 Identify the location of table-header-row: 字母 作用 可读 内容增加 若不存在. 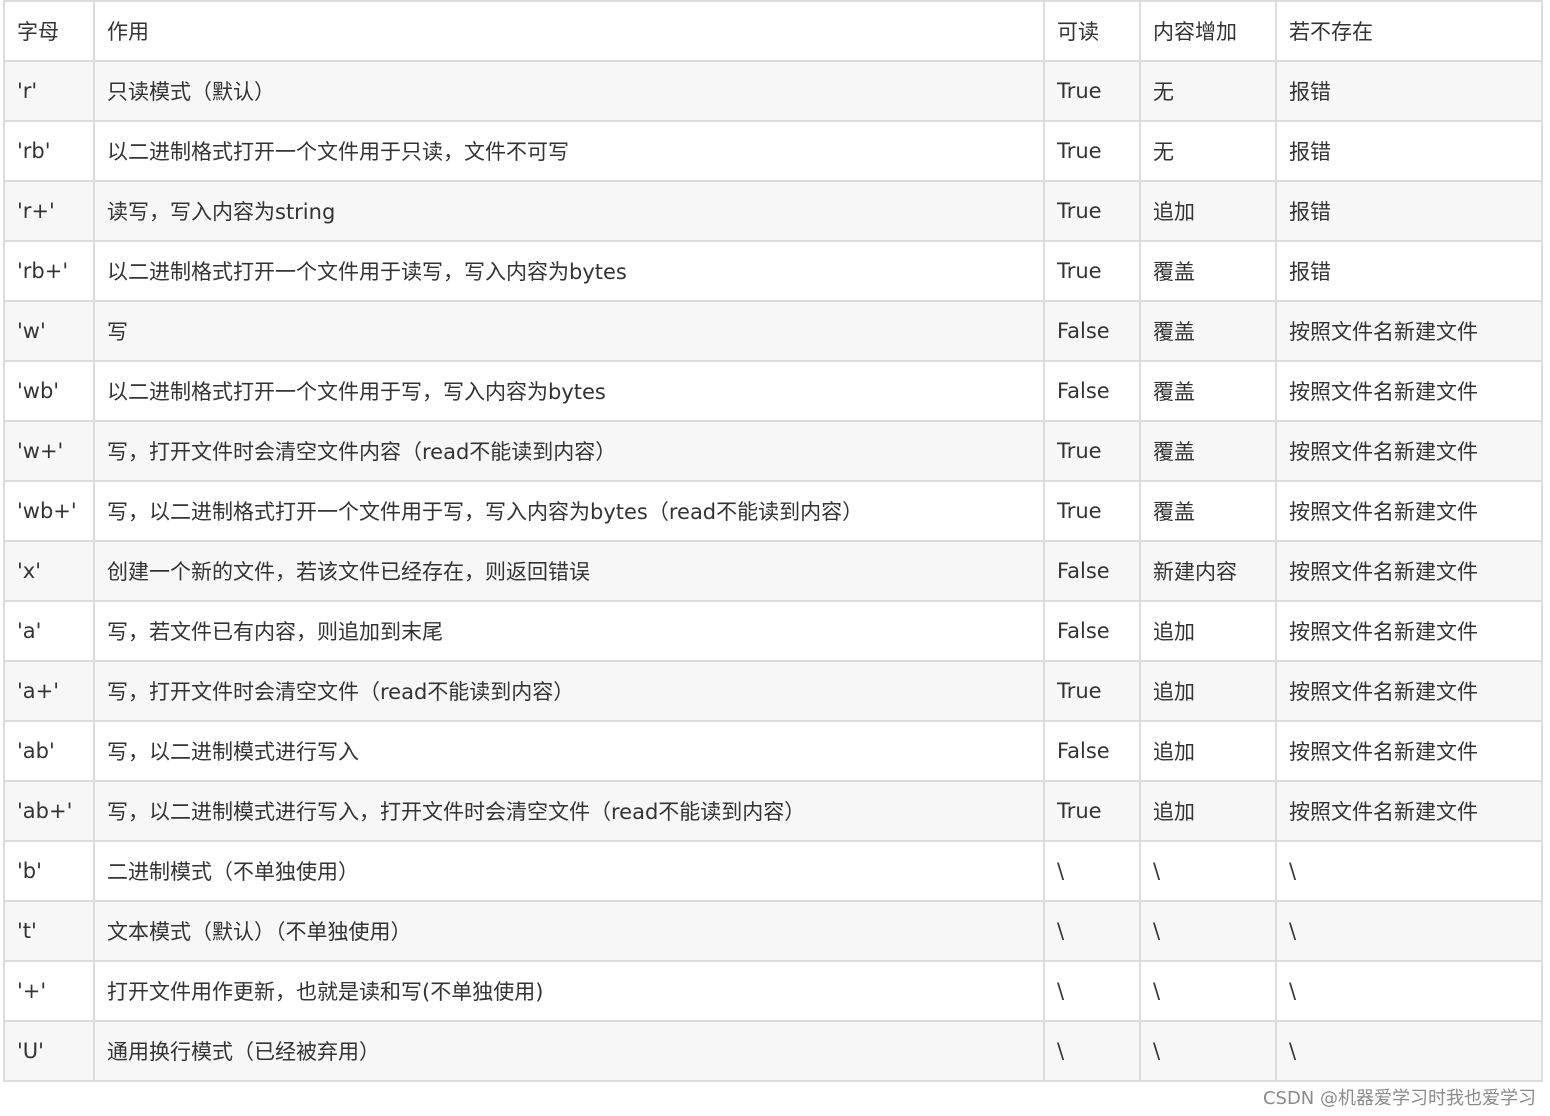
(773, 31).